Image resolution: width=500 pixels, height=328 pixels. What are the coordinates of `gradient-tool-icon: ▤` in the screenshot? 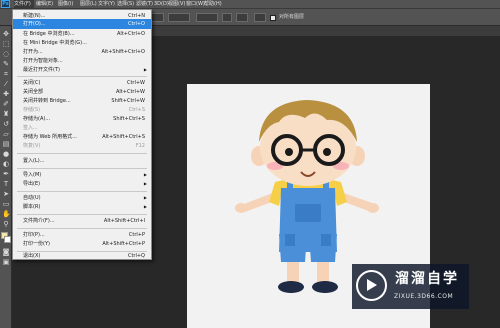 It's located at (6, 144).